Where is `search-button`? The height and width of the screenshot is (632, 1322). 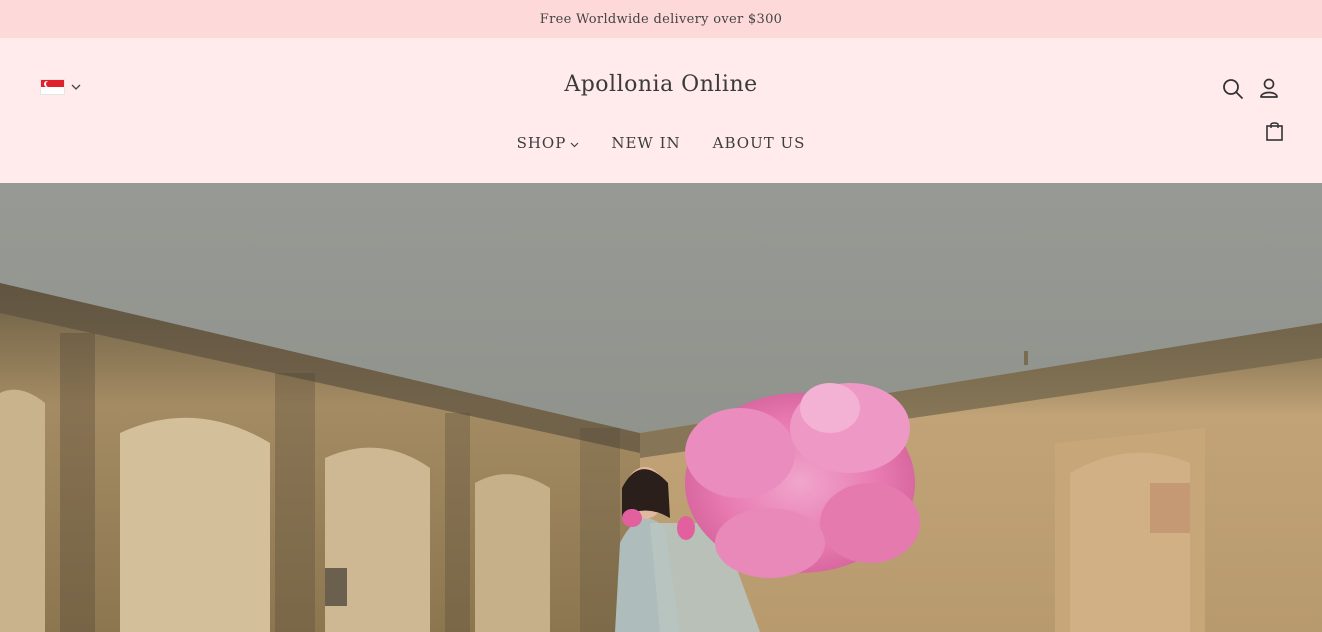
search-button is located at coordinates (1233, 89).